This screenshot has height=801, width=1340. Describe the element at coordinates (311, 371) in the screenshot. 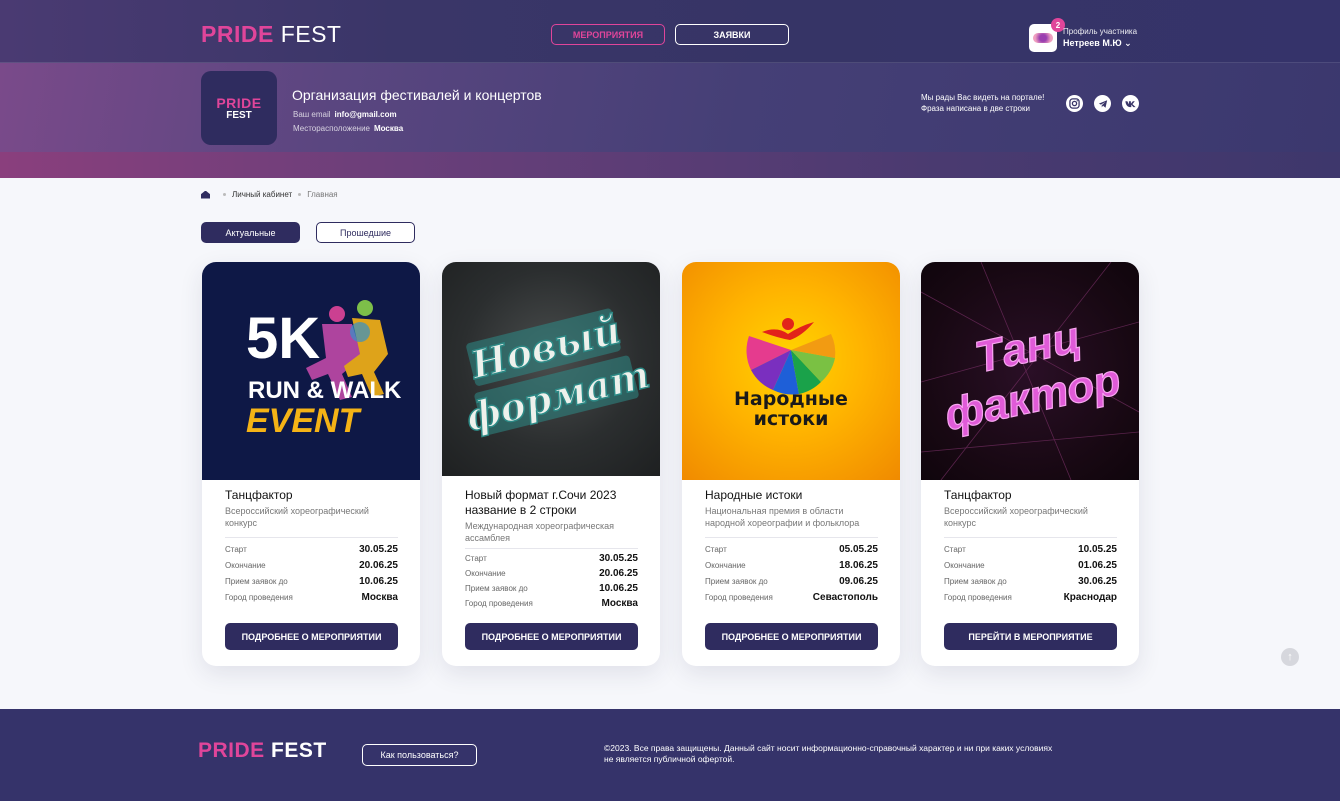

I see `event-image: 5K RUN & WALK EVENT` at that location.